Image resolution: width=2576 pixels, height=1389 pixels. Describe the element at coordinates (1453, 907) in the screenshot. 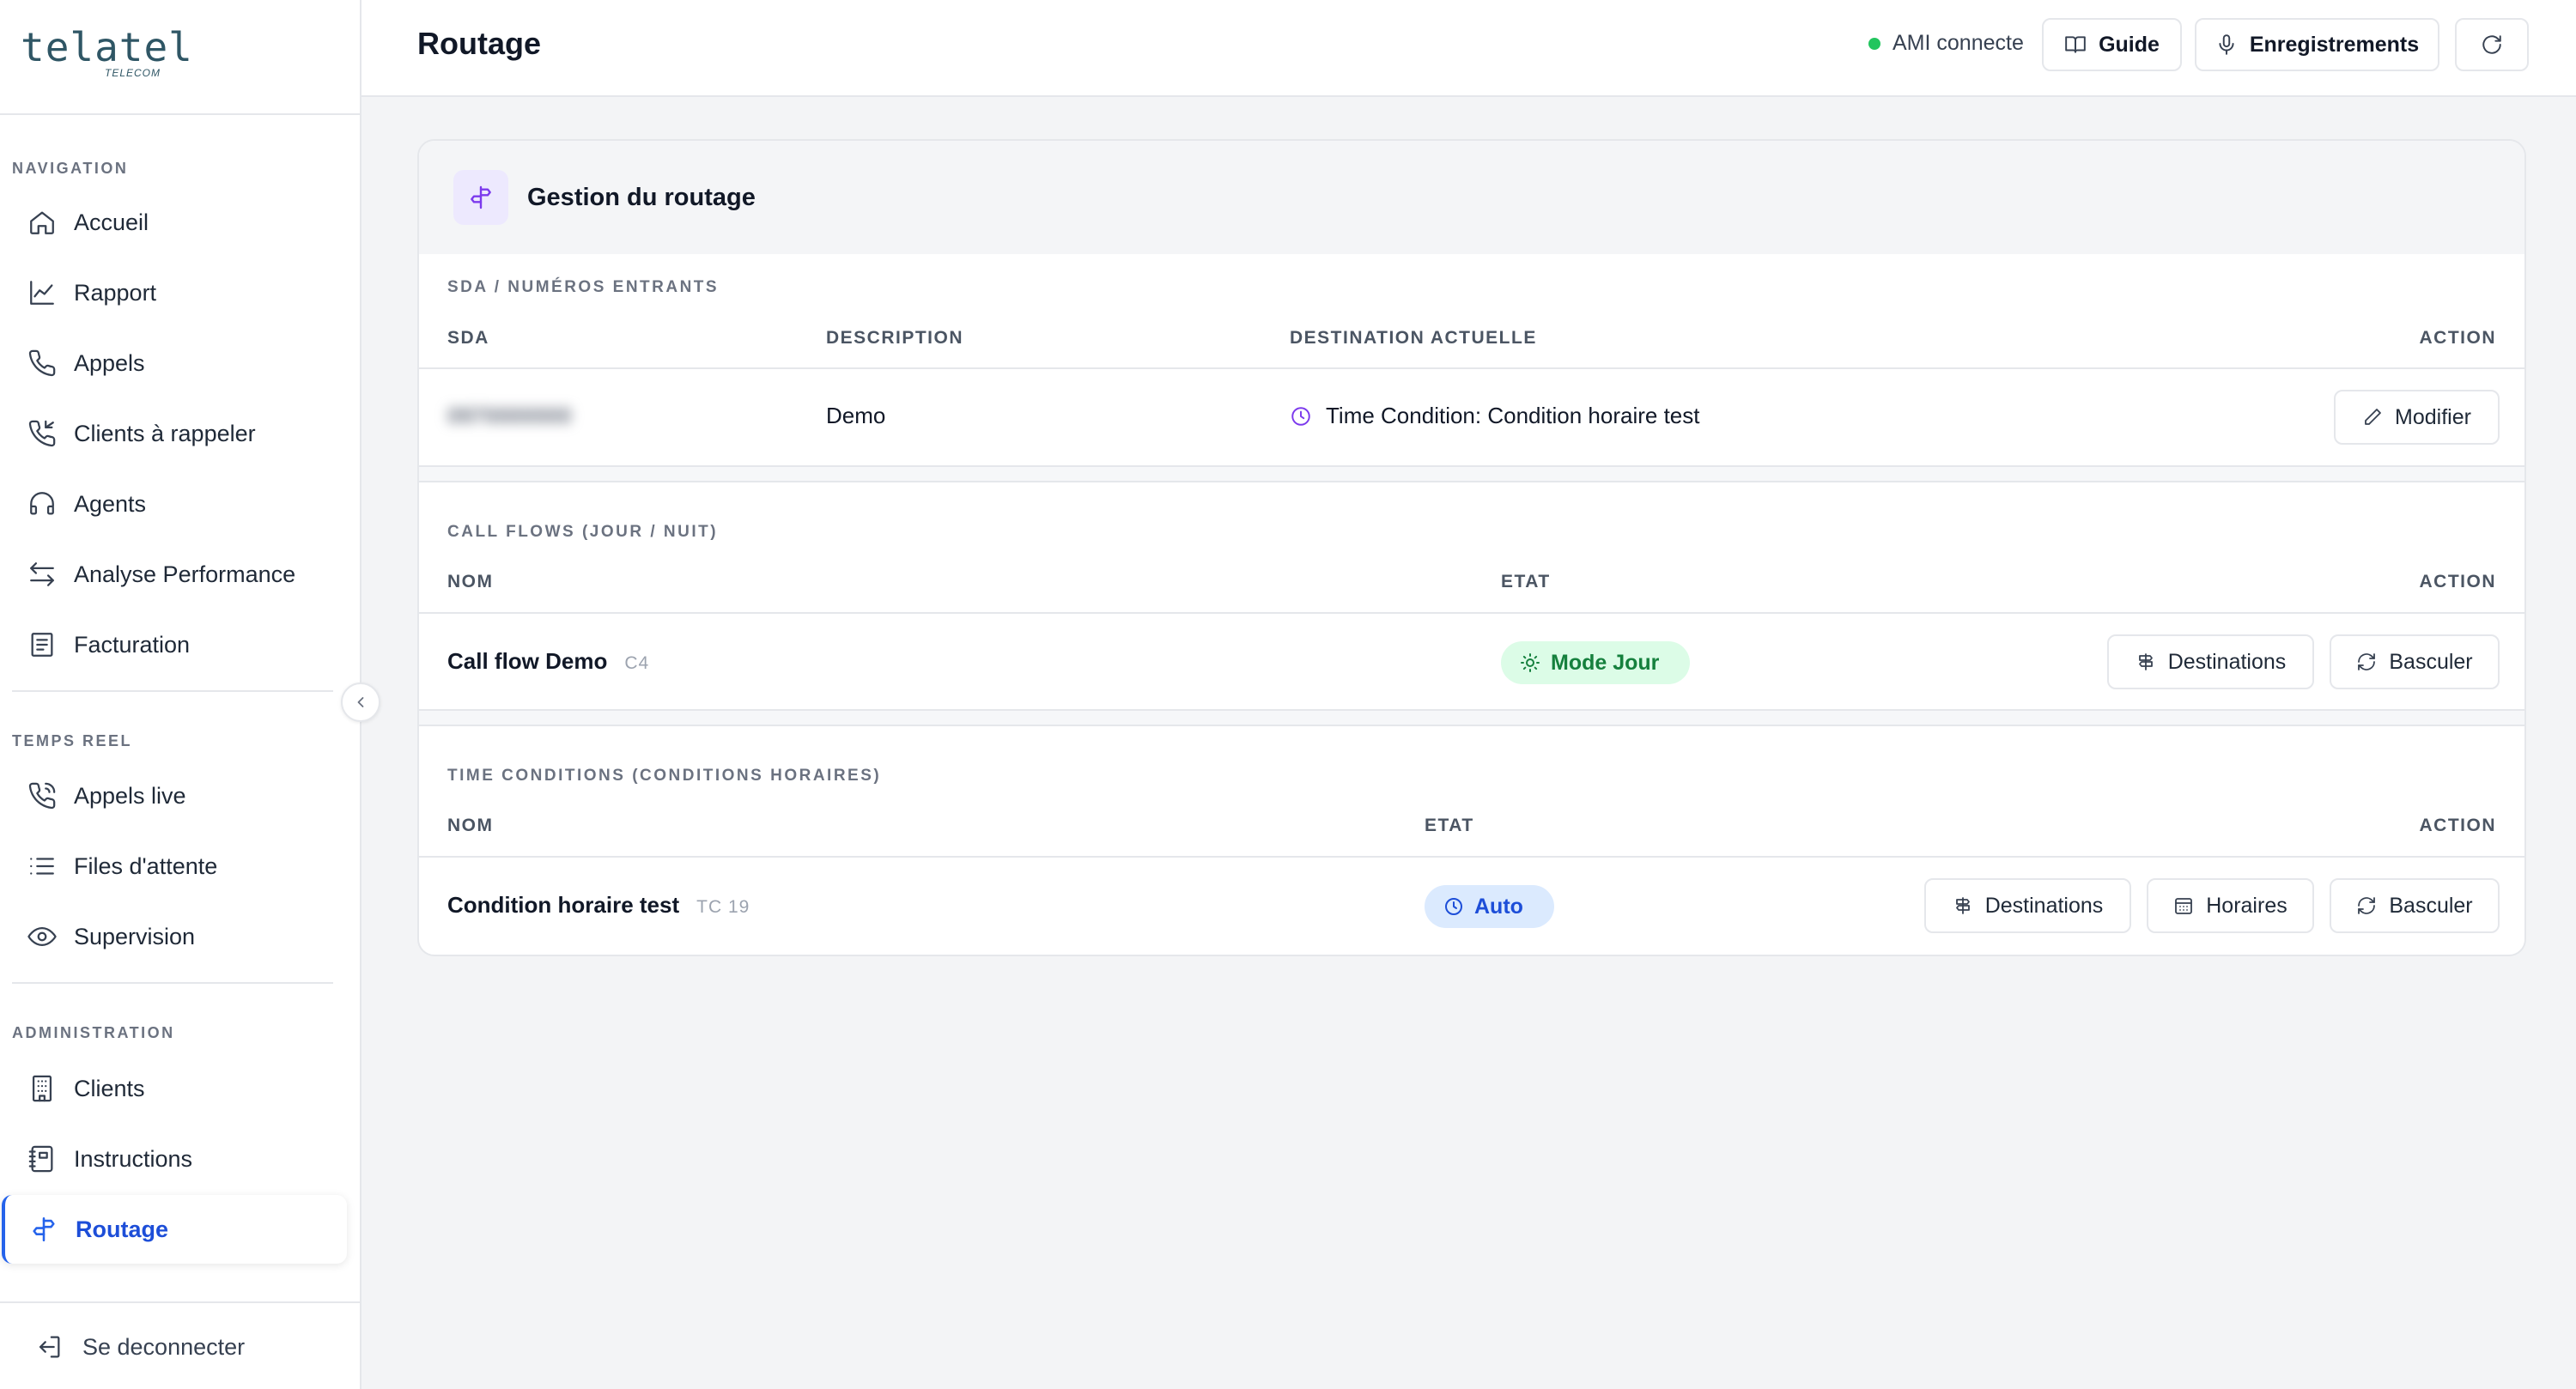

I see `clock-icon` at that location.